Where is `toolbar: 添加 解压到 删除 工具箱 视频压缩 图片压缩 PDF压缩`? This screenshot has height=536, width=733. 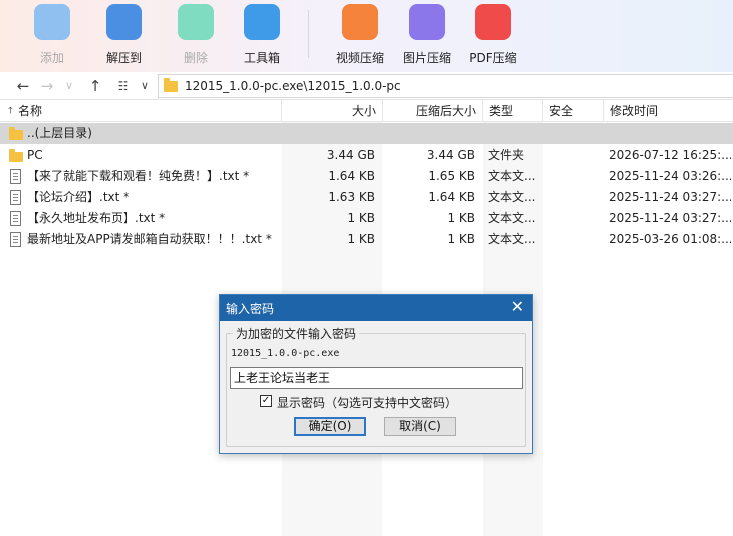 toolbar: 添加 解压到 删除 工具箱 视频压缩 图片压缩 PDF压缩 is located at coordinates (366, 36).